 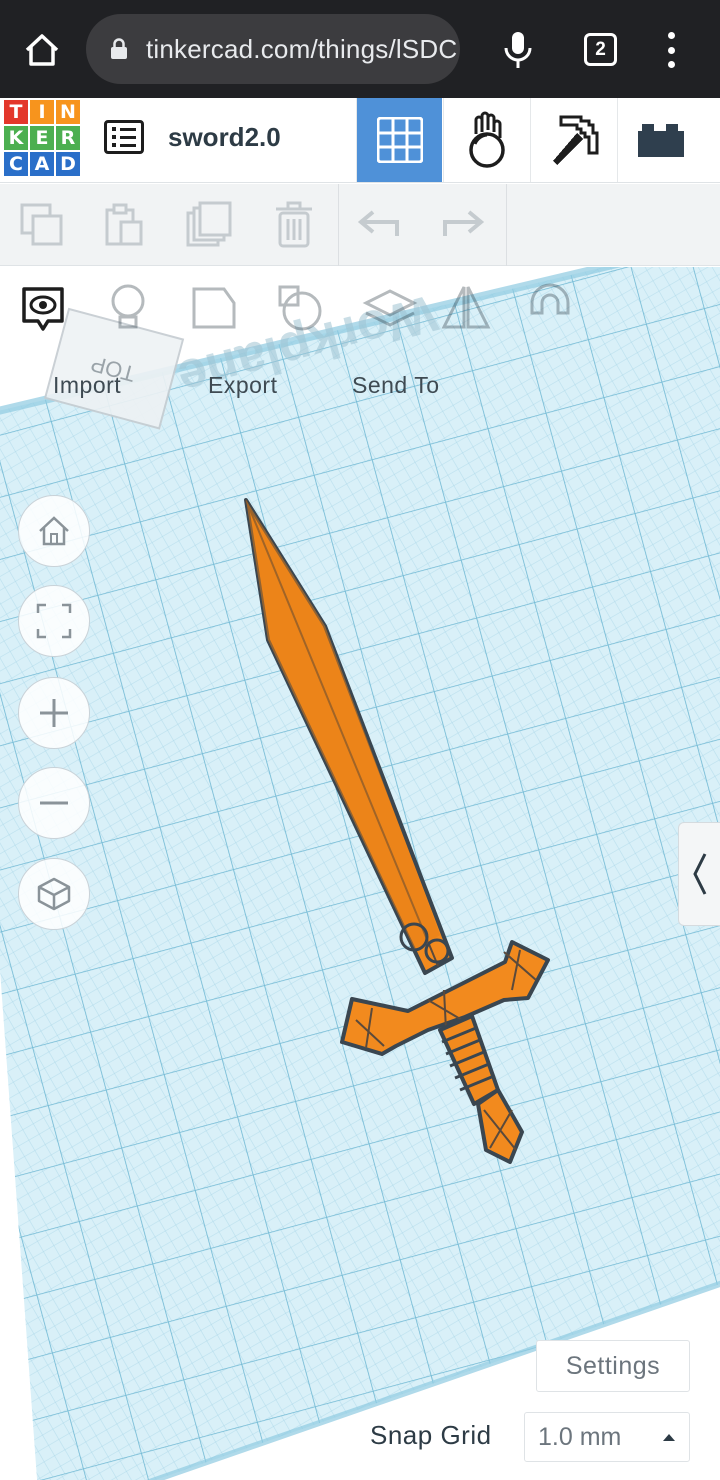 I want to click on logo-letter: T, so click(x=16, y=112).